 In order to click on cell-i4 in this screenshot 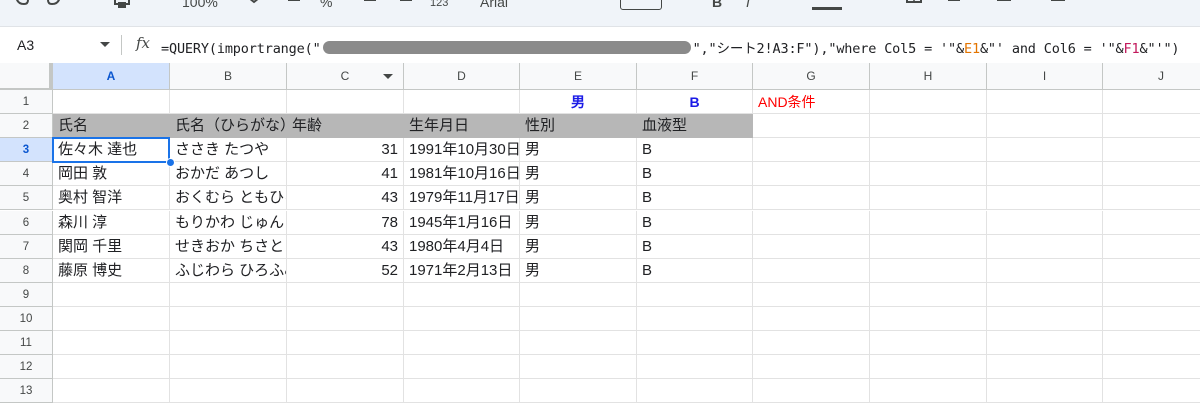, I will do `click(1045, 174)`.